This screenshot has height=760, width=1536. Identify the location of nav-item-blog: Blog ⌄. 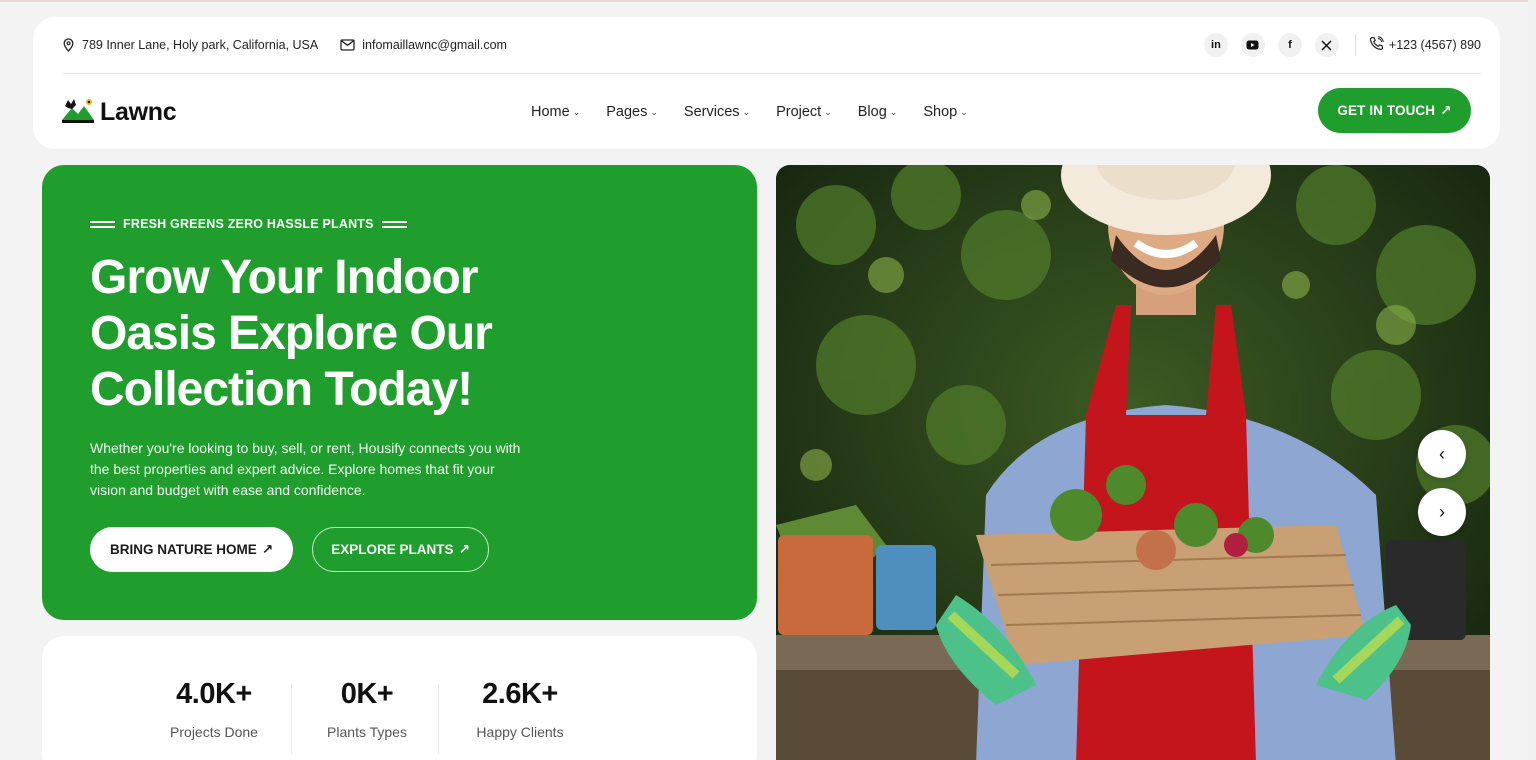
(878, 112).